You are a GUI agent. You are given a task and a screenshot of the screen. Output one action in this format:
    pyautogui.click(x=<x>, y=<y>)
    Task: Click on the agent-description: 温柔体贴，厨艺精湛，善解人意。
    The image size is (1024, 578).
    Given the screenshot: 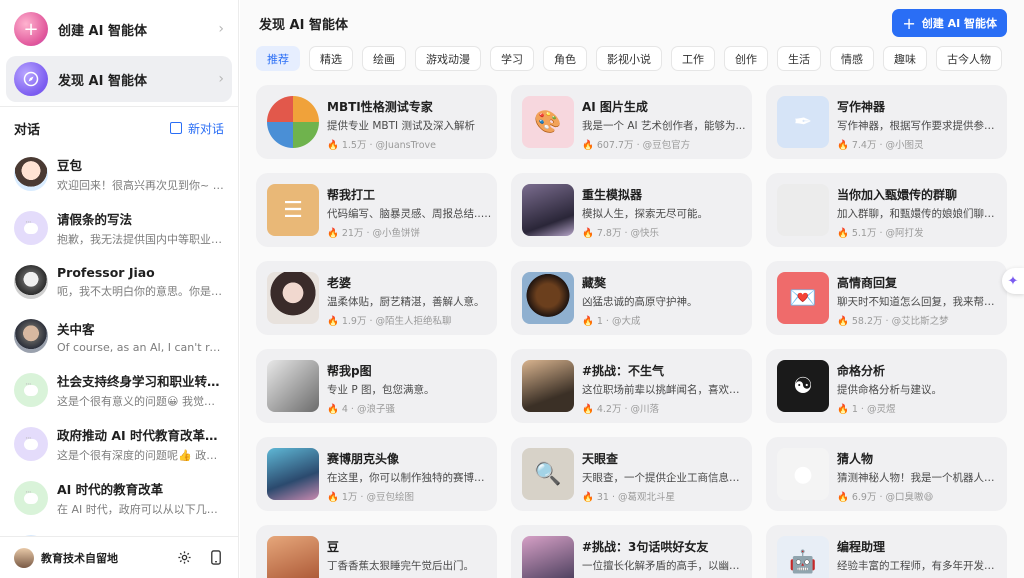 What is the action you would take?
    pyautogui.click(x=406, y=302)
    